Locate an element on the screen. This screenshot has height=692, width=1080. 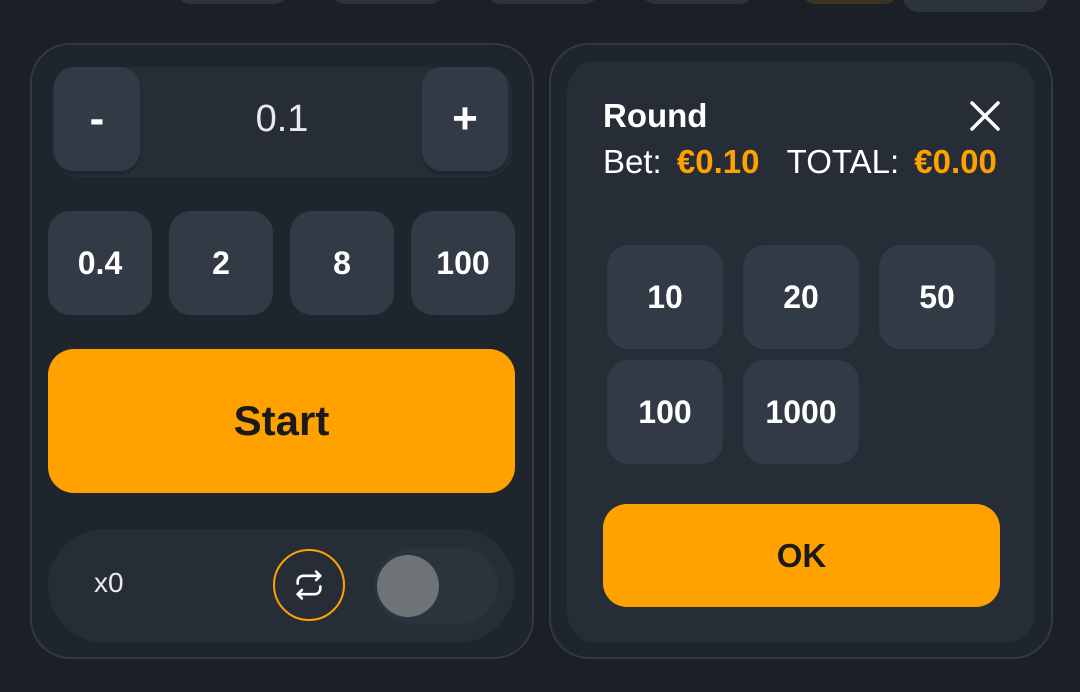
bet-label: Bet: is located at coordinates (632, 161).